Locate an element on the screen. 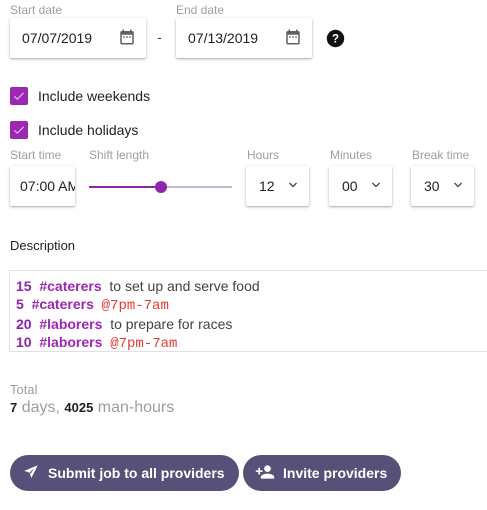 This screenshot has width=487, height=510. description-line: 5 #caterers @7pm-7am is located at coordinates (92, 305).